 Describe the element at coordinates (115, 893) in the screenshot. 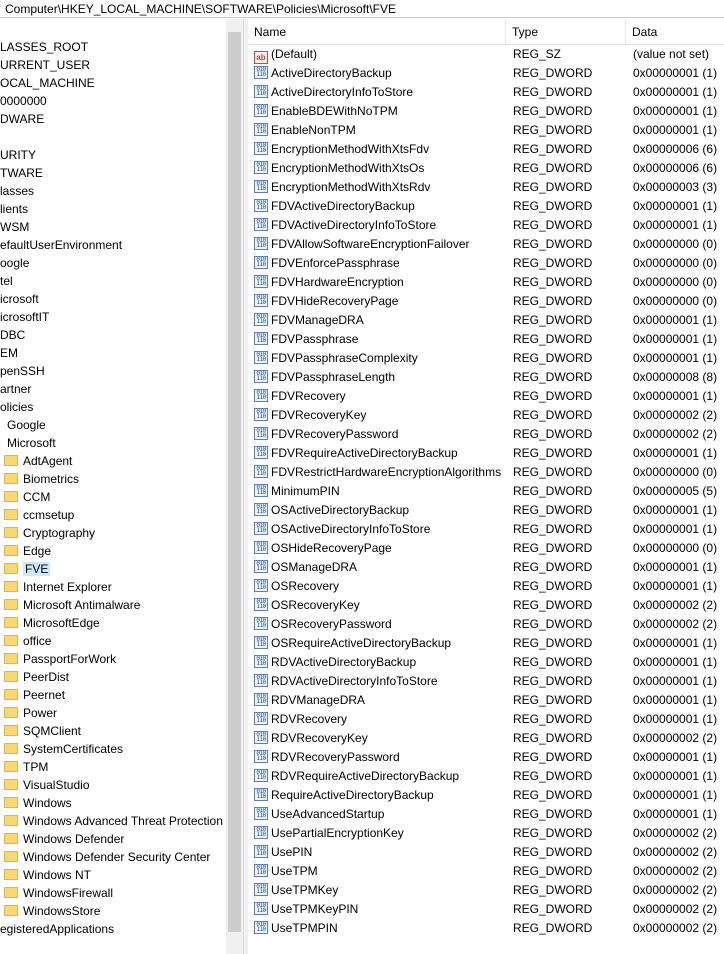

I see `tree-item: WindowsFirewall` at that location.